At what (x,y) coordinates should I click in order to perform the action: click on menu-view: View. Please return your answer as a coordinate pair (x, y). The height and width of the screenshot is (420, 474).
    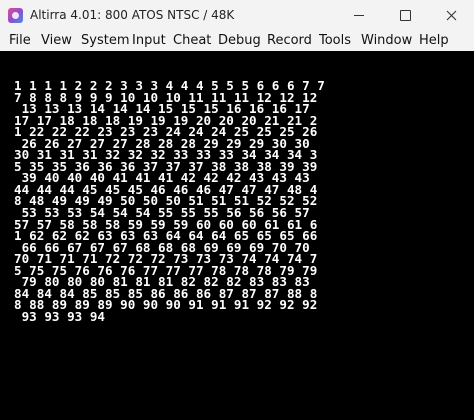
    Looking at the image, I should click on (56, 40).